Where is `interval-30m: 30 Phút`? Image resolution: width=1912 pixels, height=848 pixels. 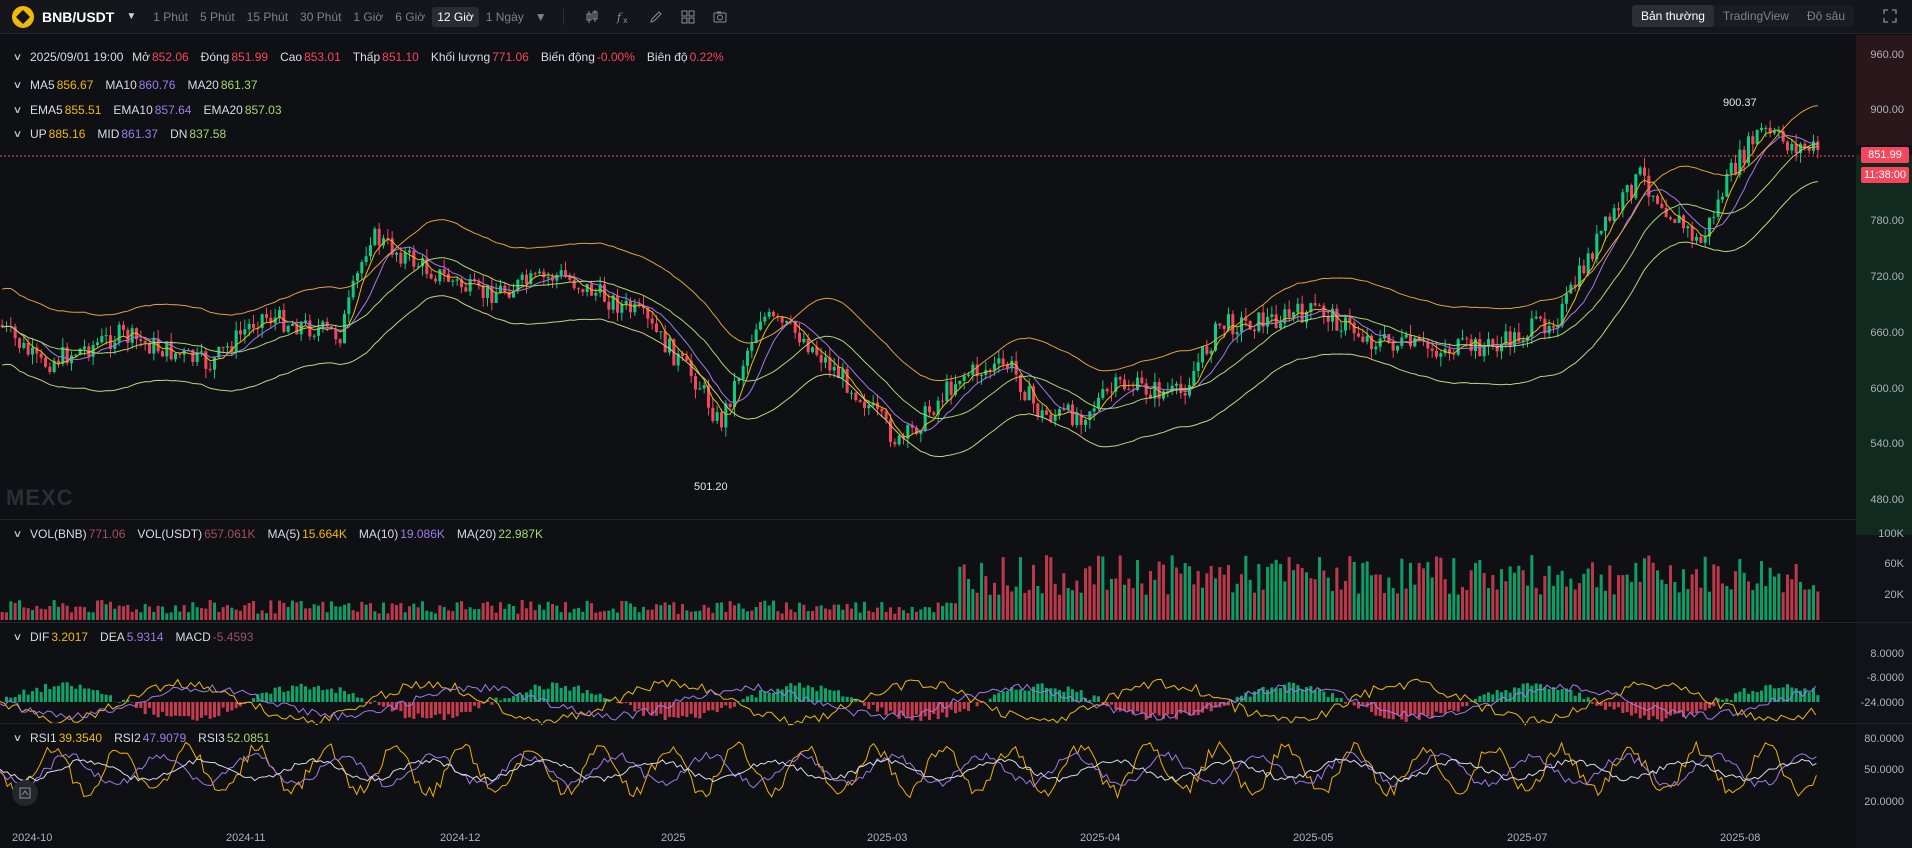
interval-30m: 30 Phút is located at coordinates (320, 17).